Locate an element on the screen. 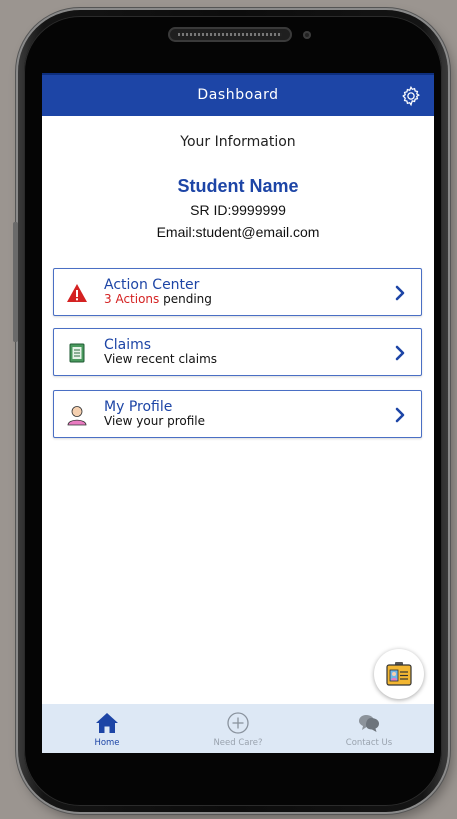 This screenshot has width=457, height=819. my-profile-title: My Profile is located at coordinates (138, 407).